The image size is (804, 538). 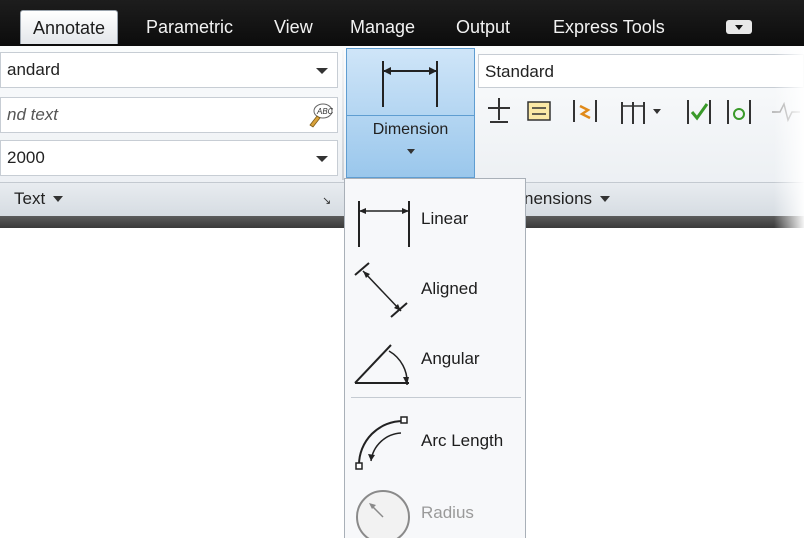 What do you see at coordinates (436, 397) in the screenshot?
I see `menu-separator` at bounding box center [436, 397].